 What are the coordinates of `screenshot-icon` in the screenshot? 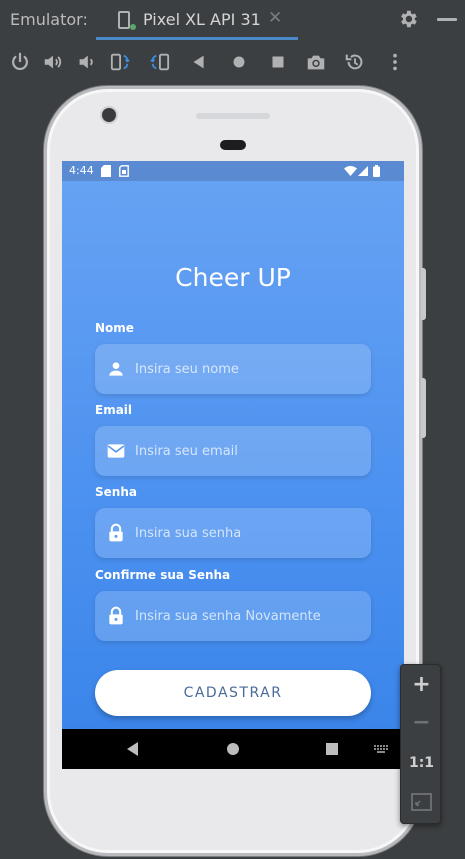 It's located at (316, 62).